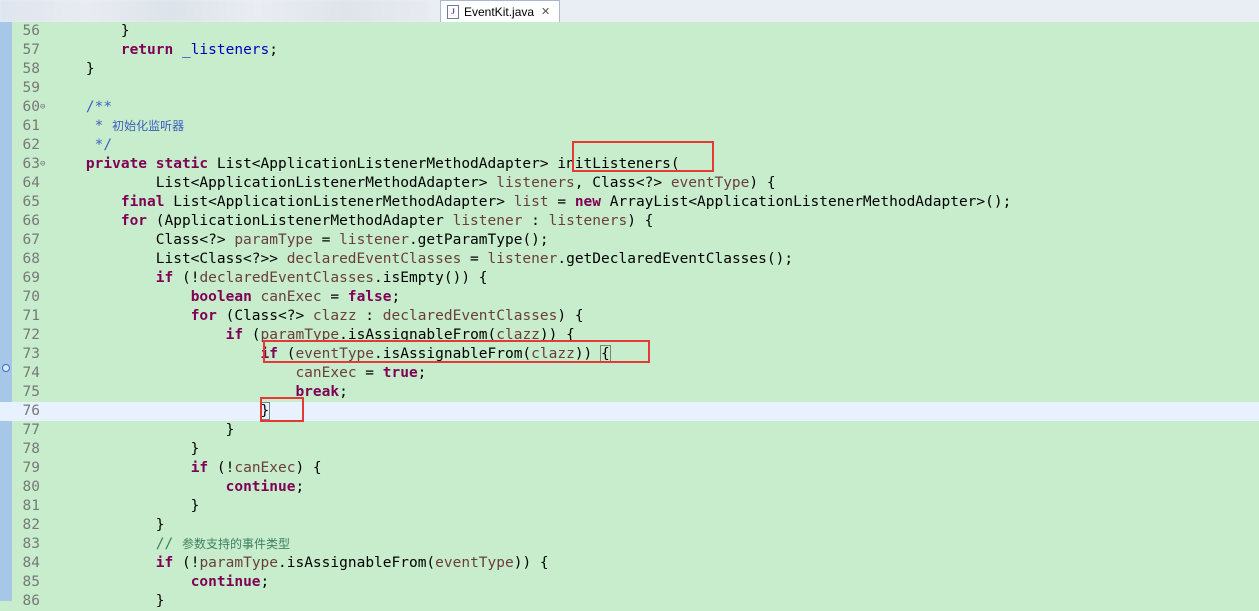 This screenshot has height=611, width=1259. Describe the element at coordinates (629, 430) in the screenshot. I see `code-line: 77 }` at that location.